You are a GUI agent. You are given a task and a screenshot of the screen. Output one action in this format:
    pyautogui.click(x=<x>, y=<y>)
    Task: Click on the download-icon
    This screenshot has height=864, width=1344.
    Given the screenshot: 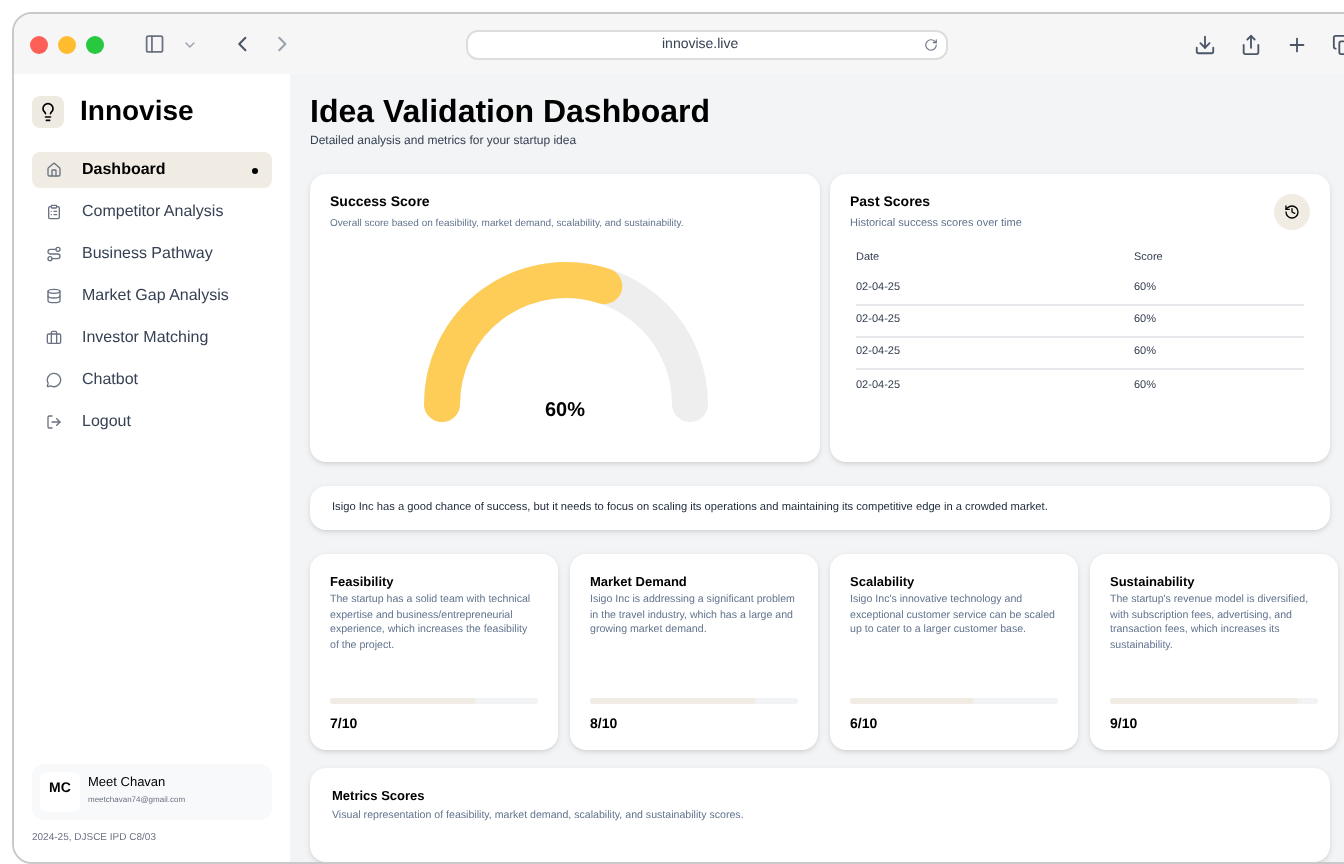 What is the action you would take?
    pyautogui.click(x=1204, y=44)
    